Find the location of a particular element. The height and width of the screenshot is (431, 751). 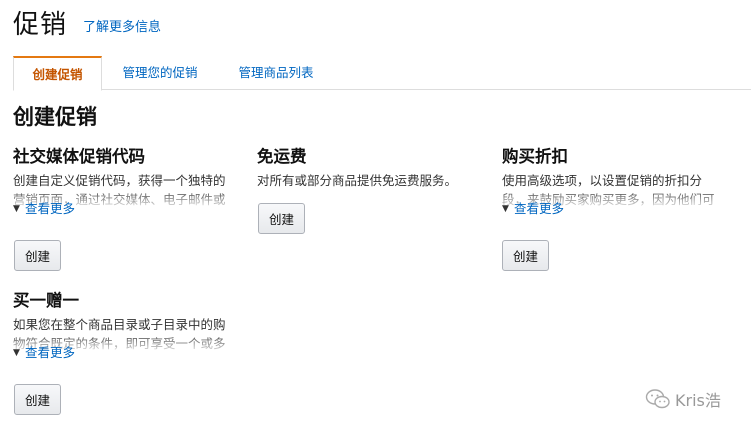

section-title: 创建促销 is located at coordinates (55, 117).